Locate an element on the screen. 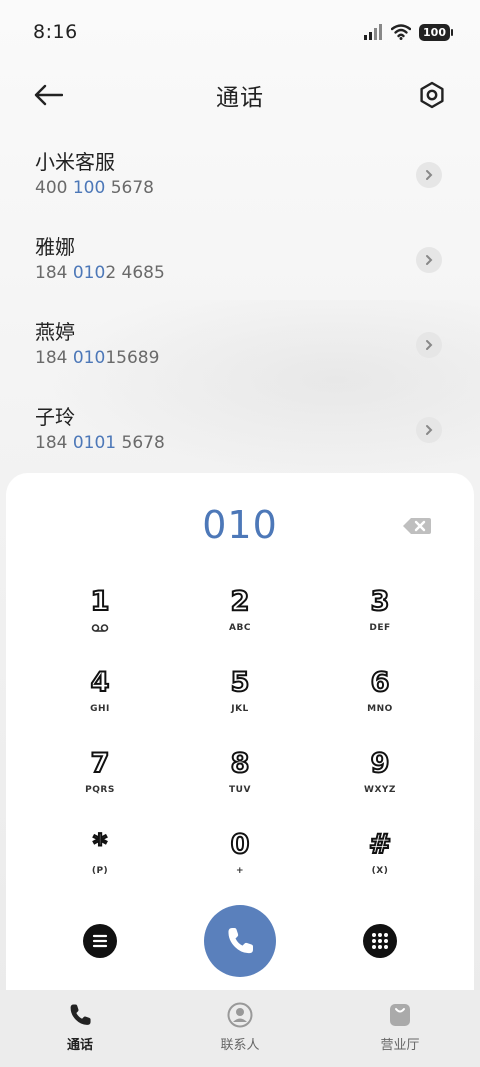  wifi-icon is located at coordinates (401, 32).